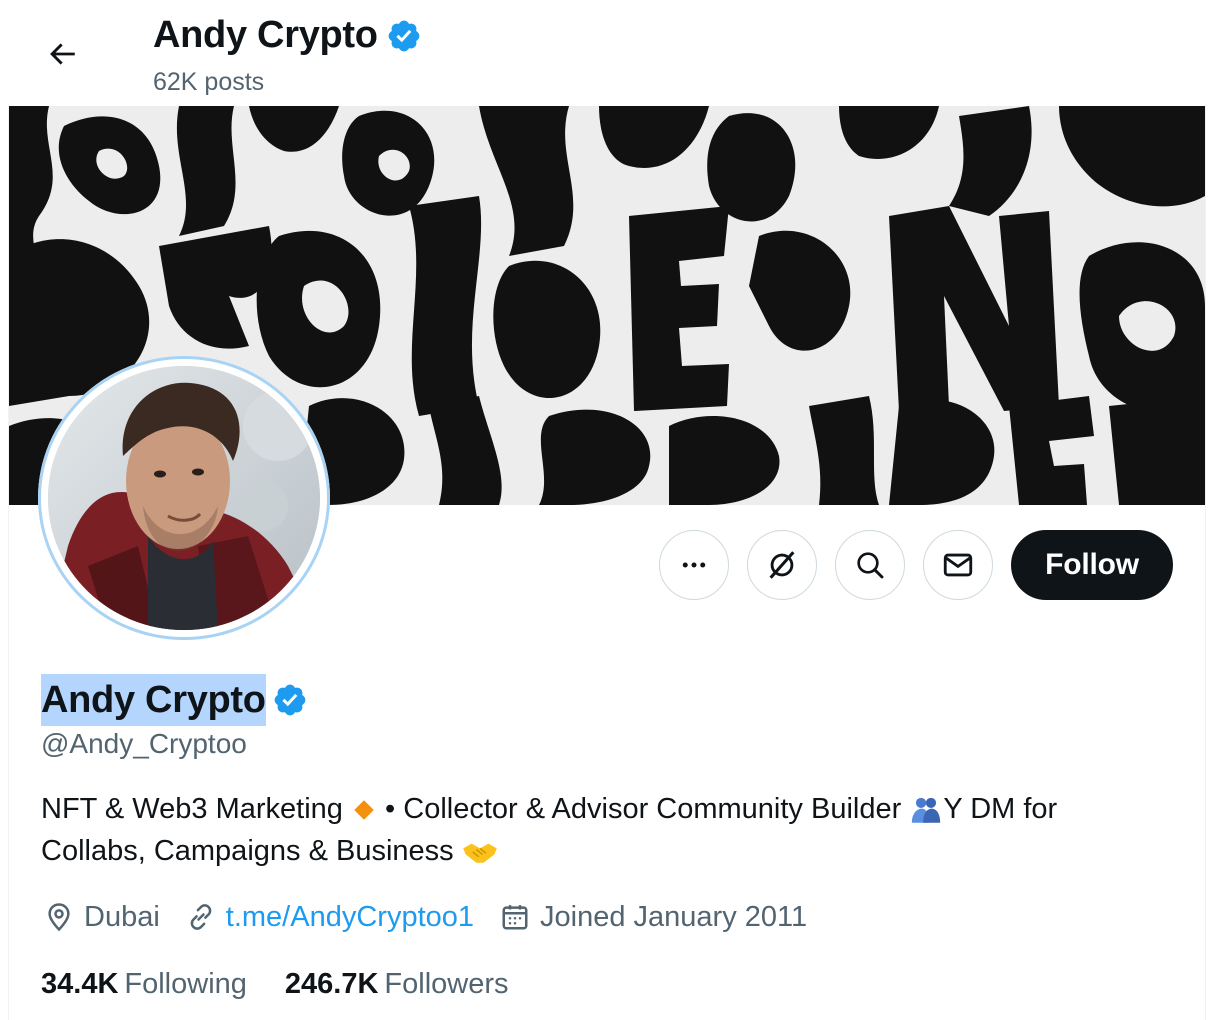 This screenshot has width=1226, height=1020. I want to click on location-text: Dubai, so click(122, 916).